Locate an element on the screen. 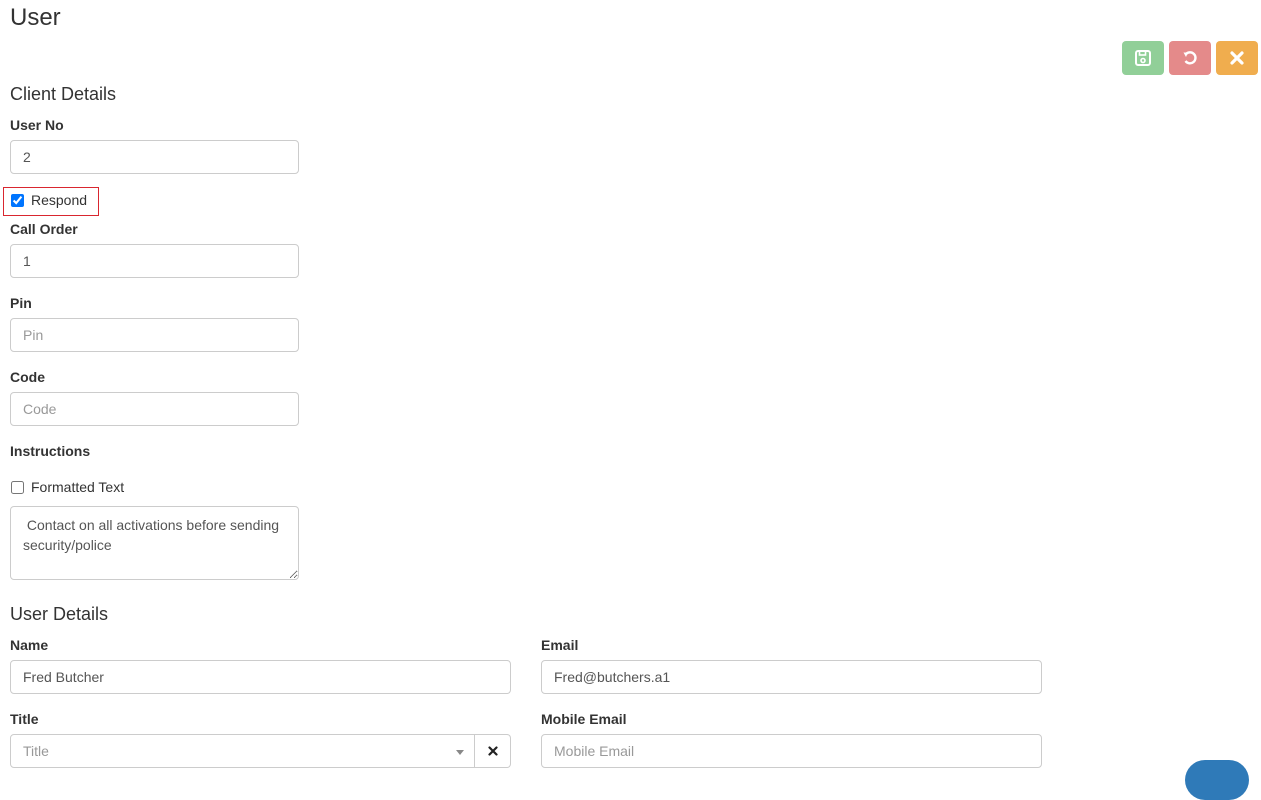 The image size is (1261, 800). chevron-down-icon is located at coordinates (460, 752).